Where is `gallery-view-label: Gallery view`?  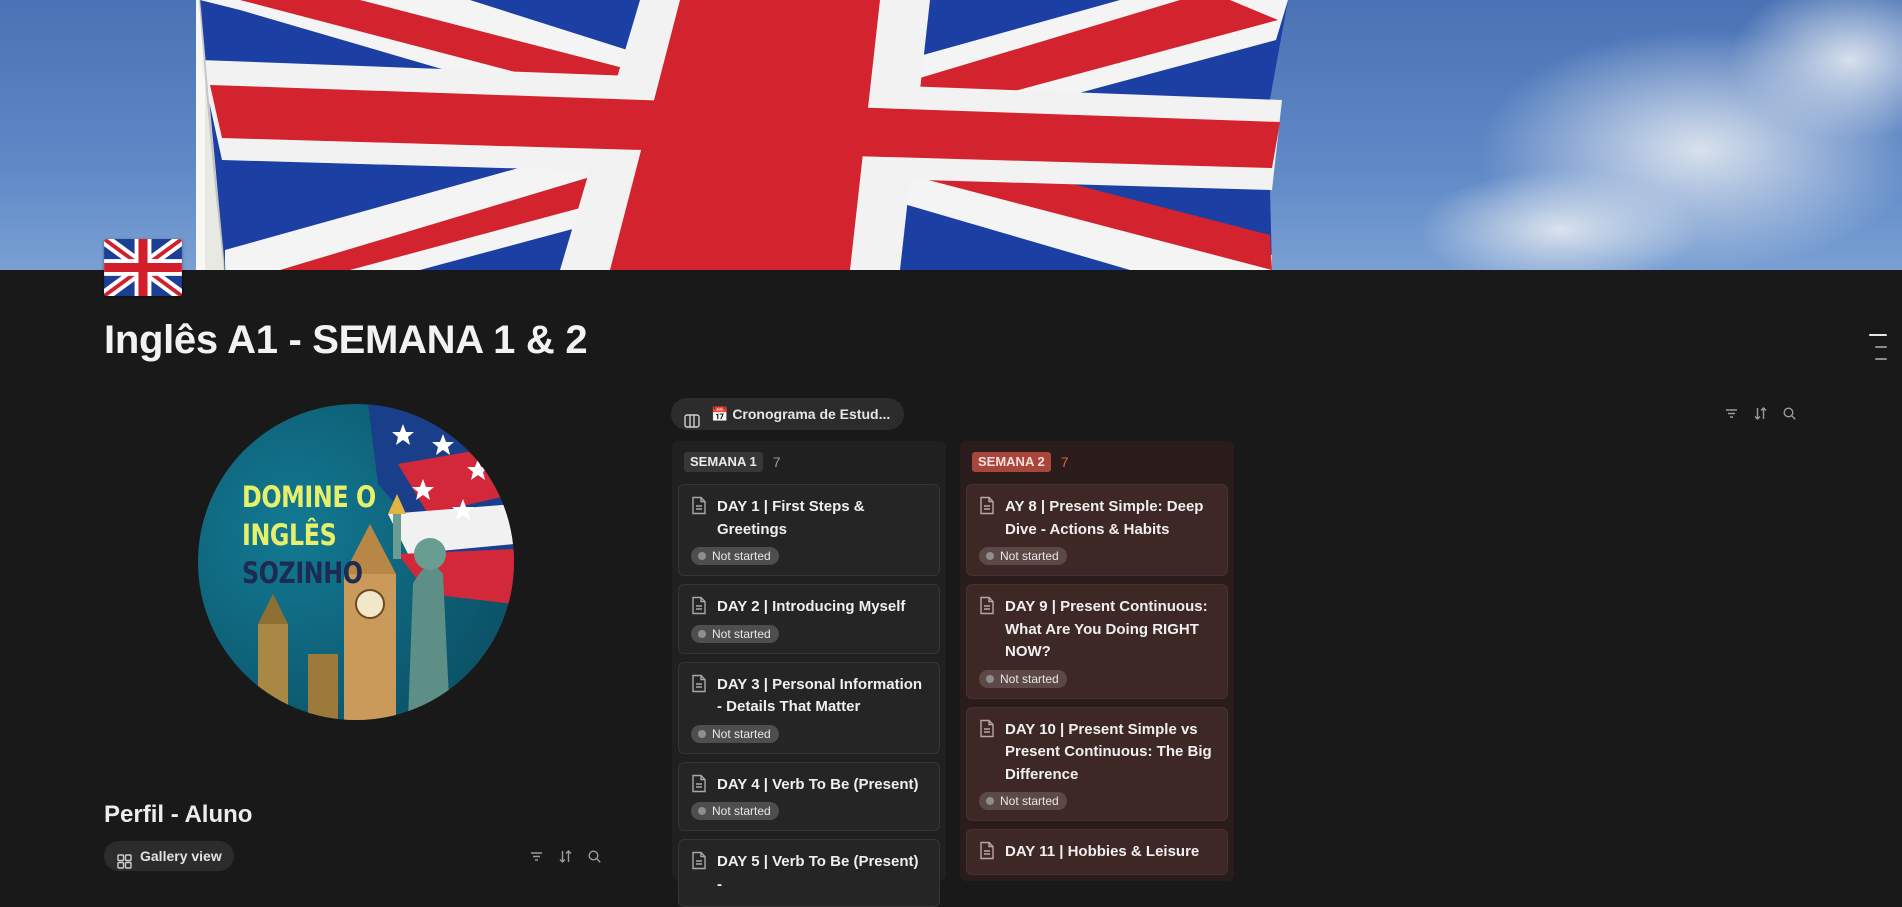
gallery-view-label: Gallery view is located at coordinates (181, 856).